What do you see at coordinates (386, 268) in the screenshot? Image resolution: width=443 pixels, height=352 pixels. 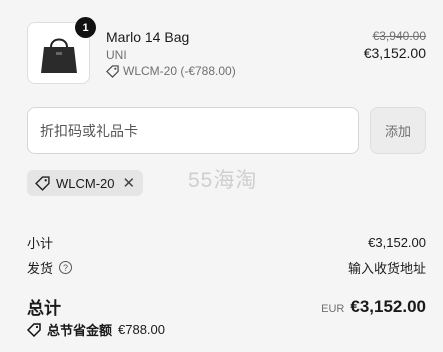 I see `shipping-value: 输入收货地址` at bounding box center [386, 268].